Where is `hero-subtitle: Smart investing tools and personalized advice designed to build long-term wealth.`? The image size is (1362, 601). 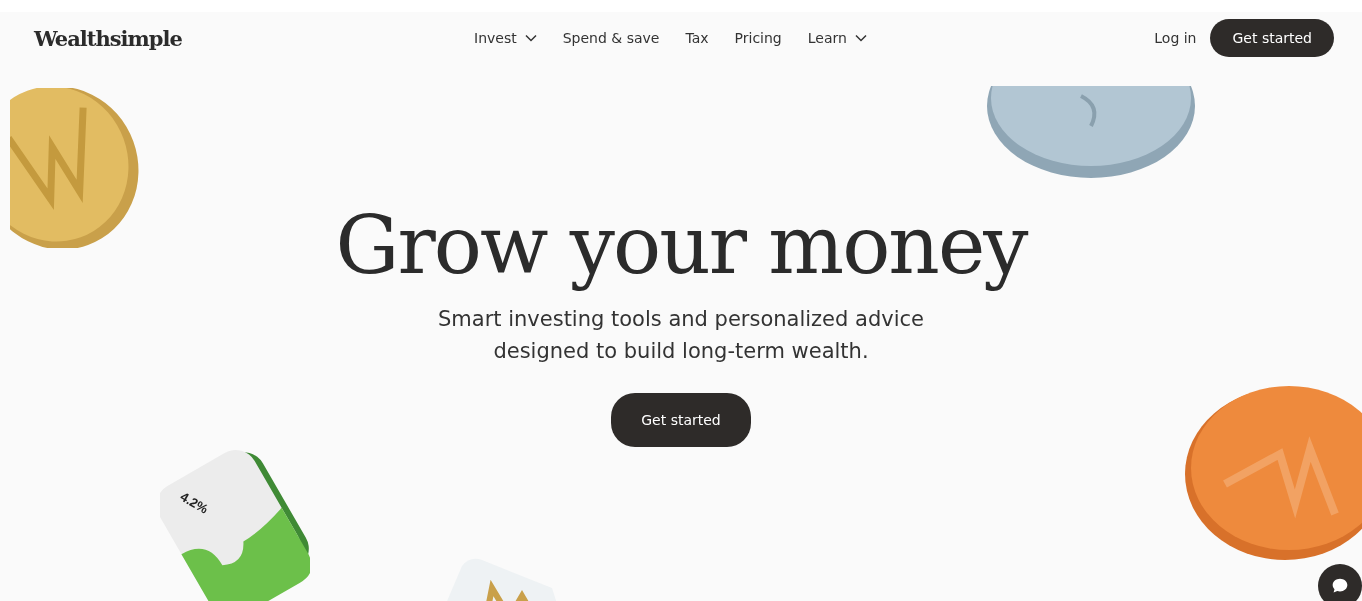
hero-subtitle: Smart investing tools and personalized advice designed to build long-term wealth. is located at coordinates (681, 335).